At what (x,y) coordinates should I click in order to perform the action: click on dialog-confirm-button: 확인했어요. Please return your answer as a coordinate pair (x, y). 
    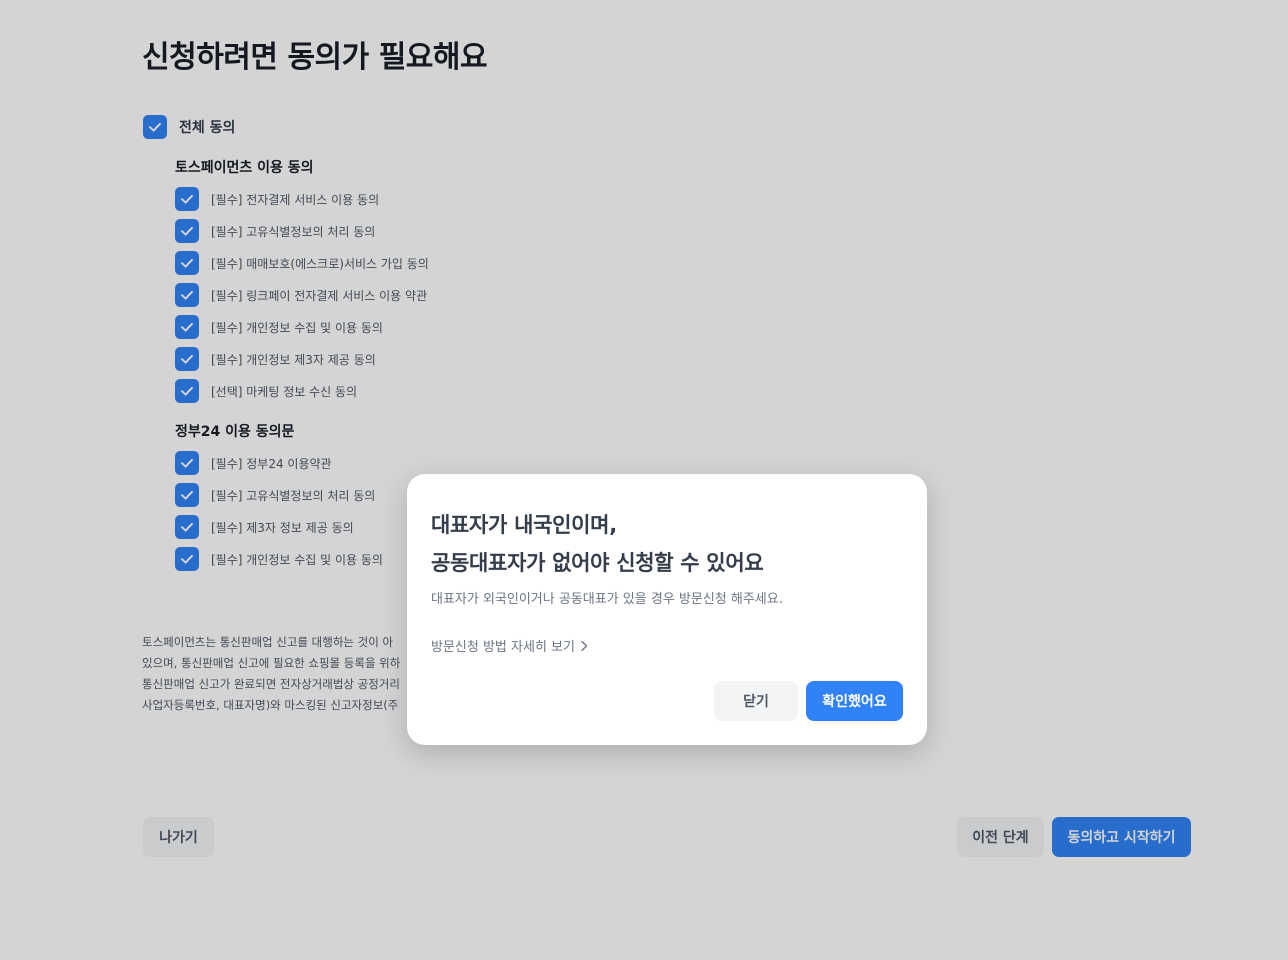
    Looking at the image, I should click on (854, 701).